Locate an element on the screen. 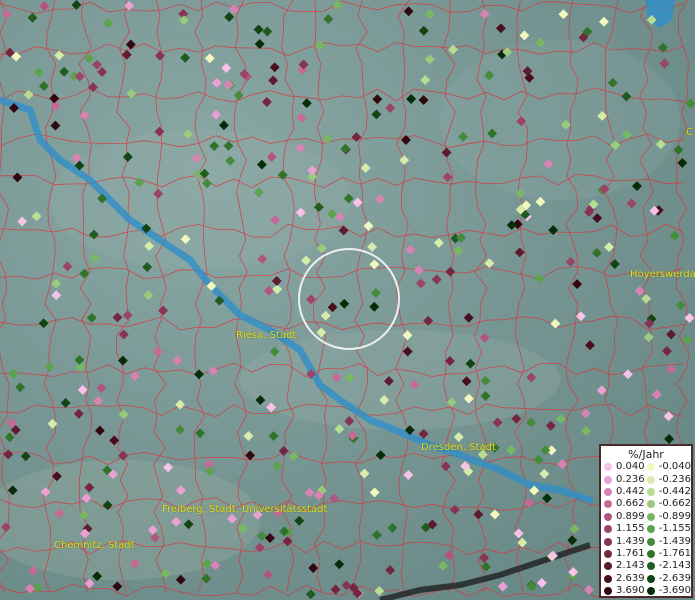 This screenshot has width=695, height=600. legend-row-falling: -1.439 is located at coordinates (668, 541).